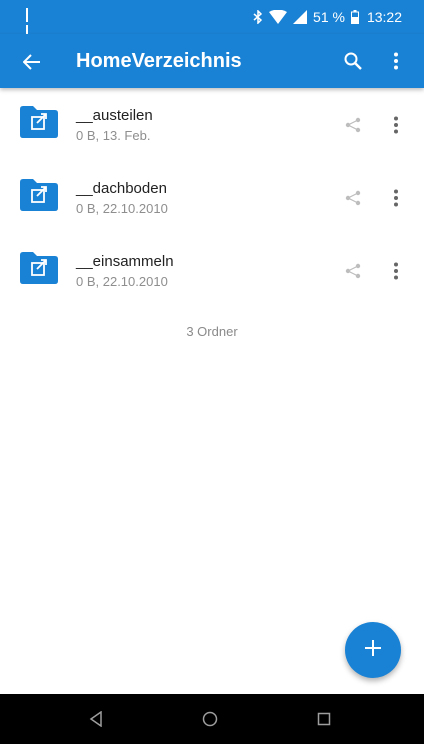  What do you see at coordinates (324, 719) in the screenshot?
I see `recents-square-icon` at bounding box center [324, 719].